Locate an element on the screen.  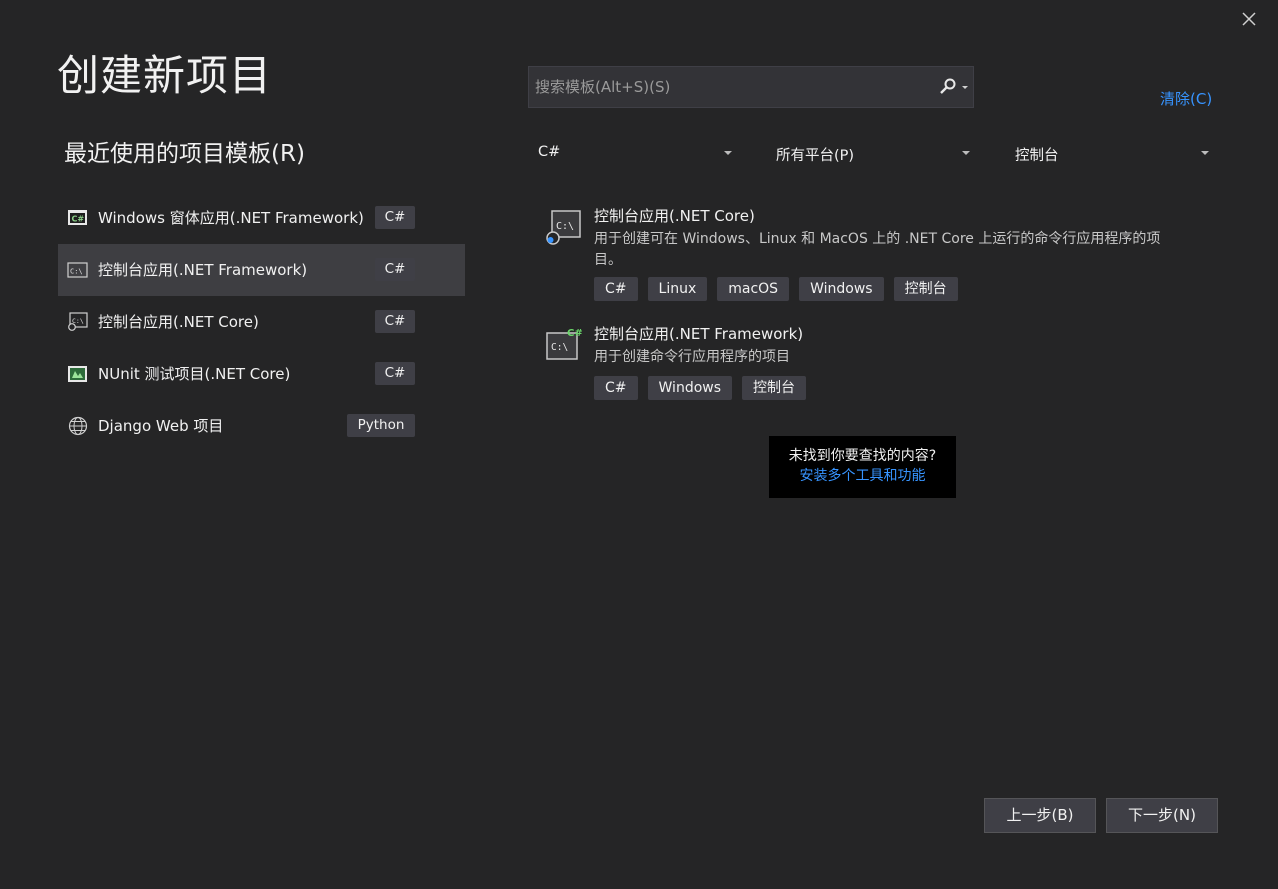
template-title: 控制台应用(.NET Core) is located at coordinates (674, 216).